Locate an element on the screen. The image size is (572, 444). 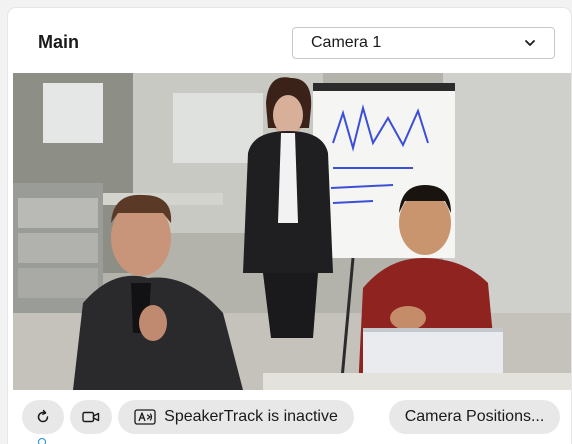
refresh-button is located at coordinates (43, 417).